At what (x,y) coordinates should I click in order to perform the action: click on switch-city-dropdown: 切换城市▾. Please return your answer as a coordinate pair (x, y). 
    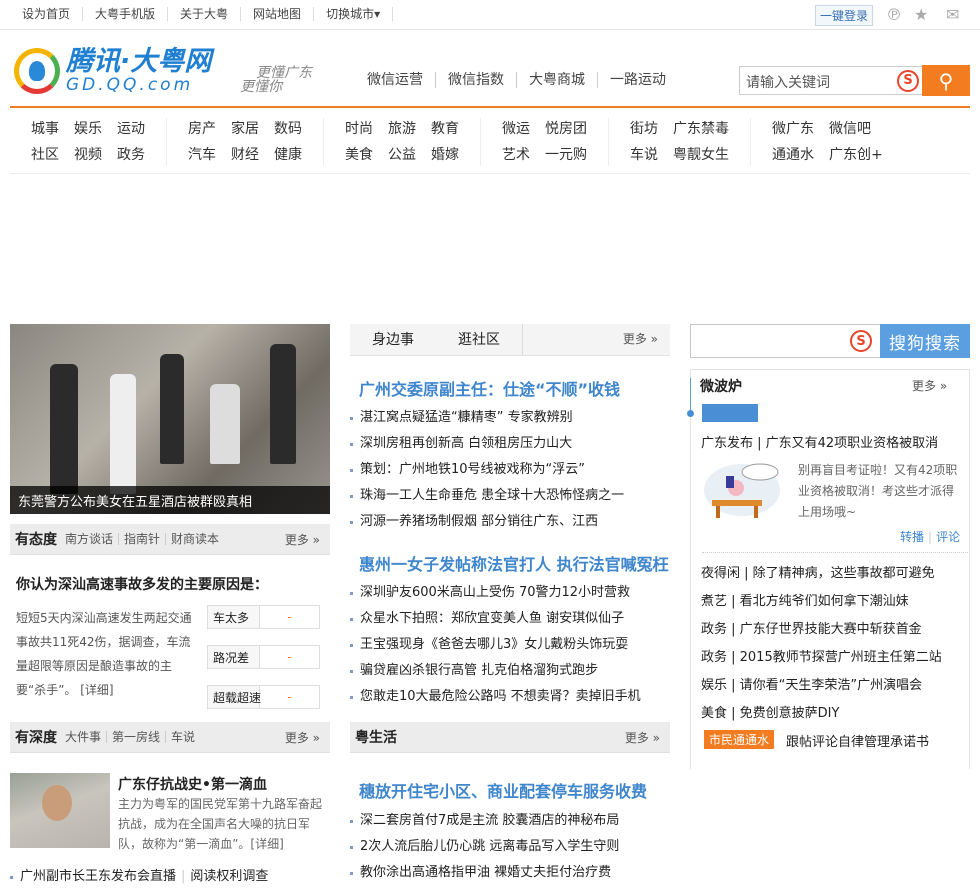
    Looking at the image, I should click on (354, 14).